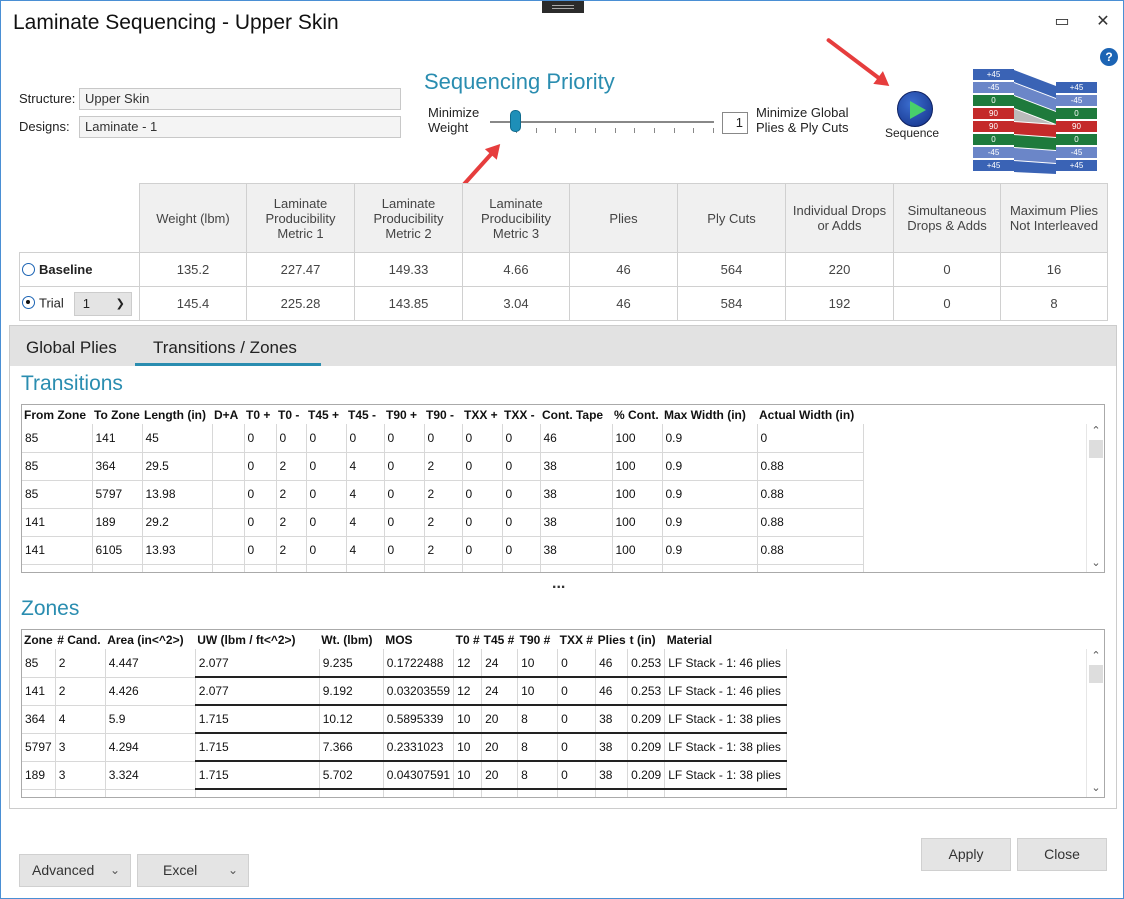  I want to click on table-cell: 5.9, so click(150, 719).